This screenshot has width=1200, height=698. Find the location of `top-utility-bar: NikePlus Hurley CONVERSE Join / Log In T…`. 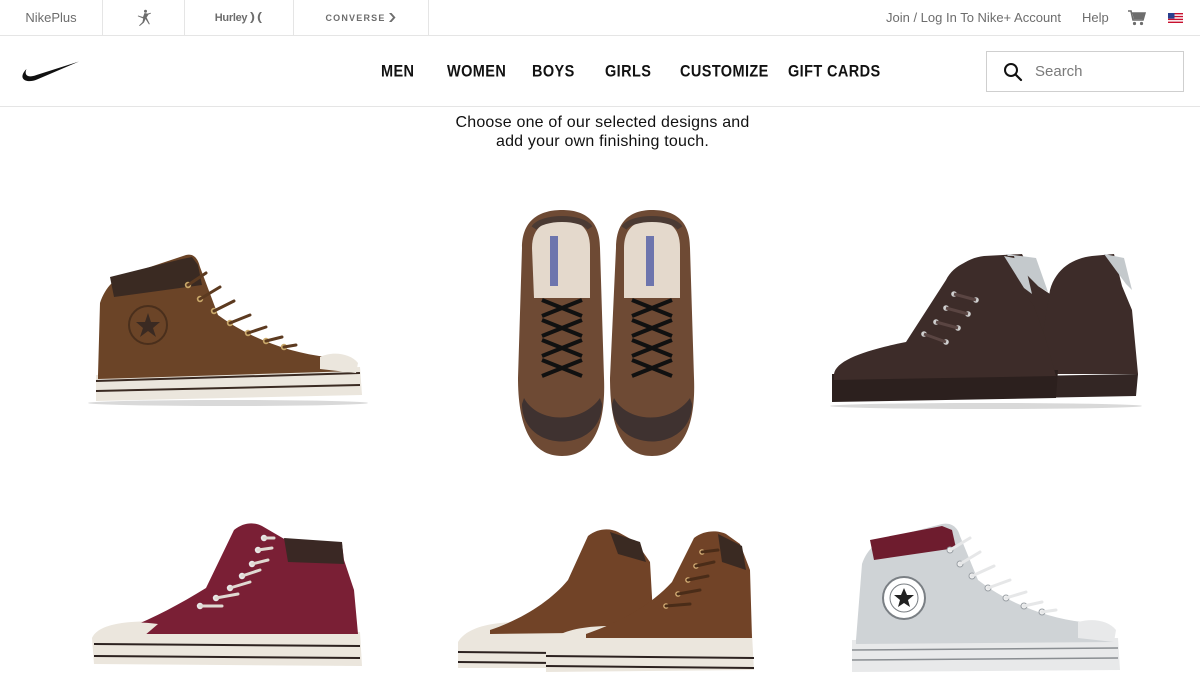

top-utility-bar: NikePlus Hurley CONVERSE Join / Log In T… is located at coordinates (600, 18).